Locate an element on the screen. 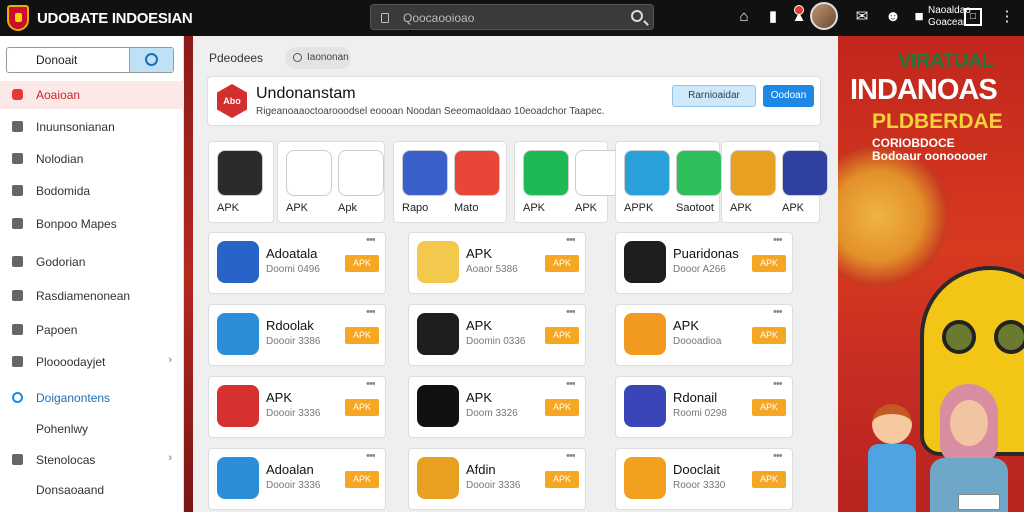  menu-icon: ⋮ is located at coordinates (1007, 17).